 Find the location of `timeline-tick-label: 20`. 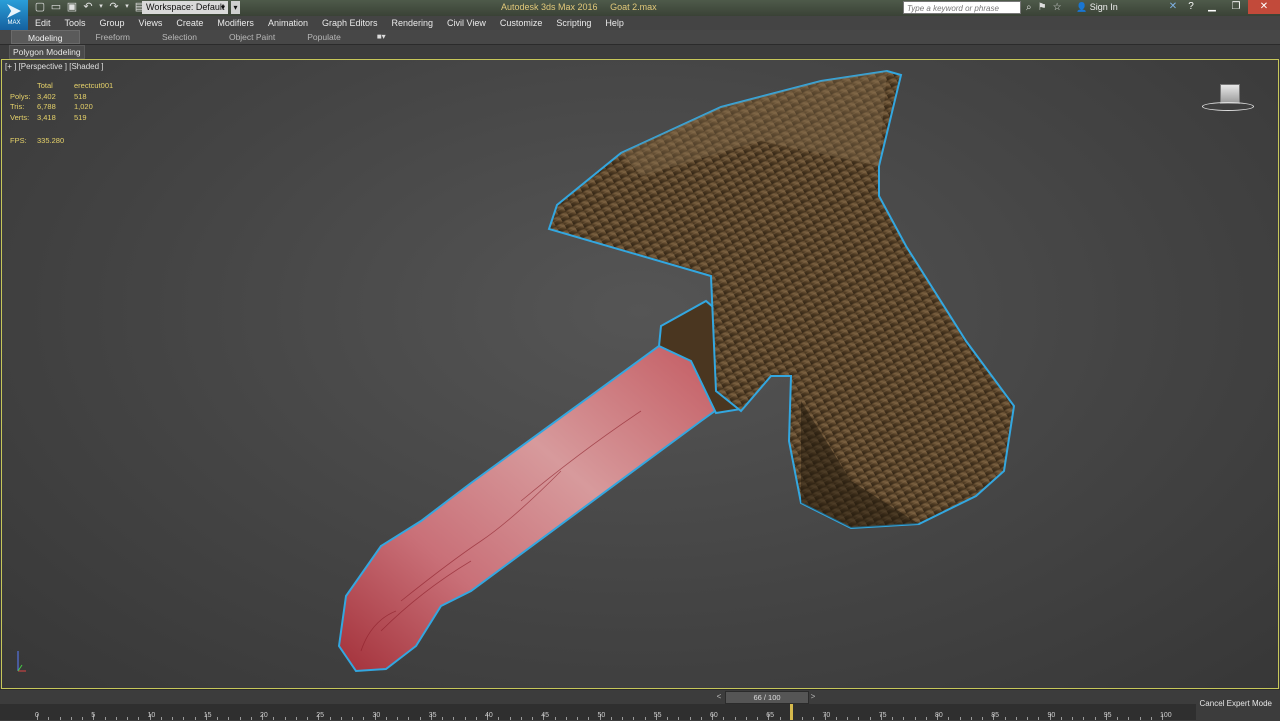

timeline-tick-label: 20 is located at coordinates (264, 715).